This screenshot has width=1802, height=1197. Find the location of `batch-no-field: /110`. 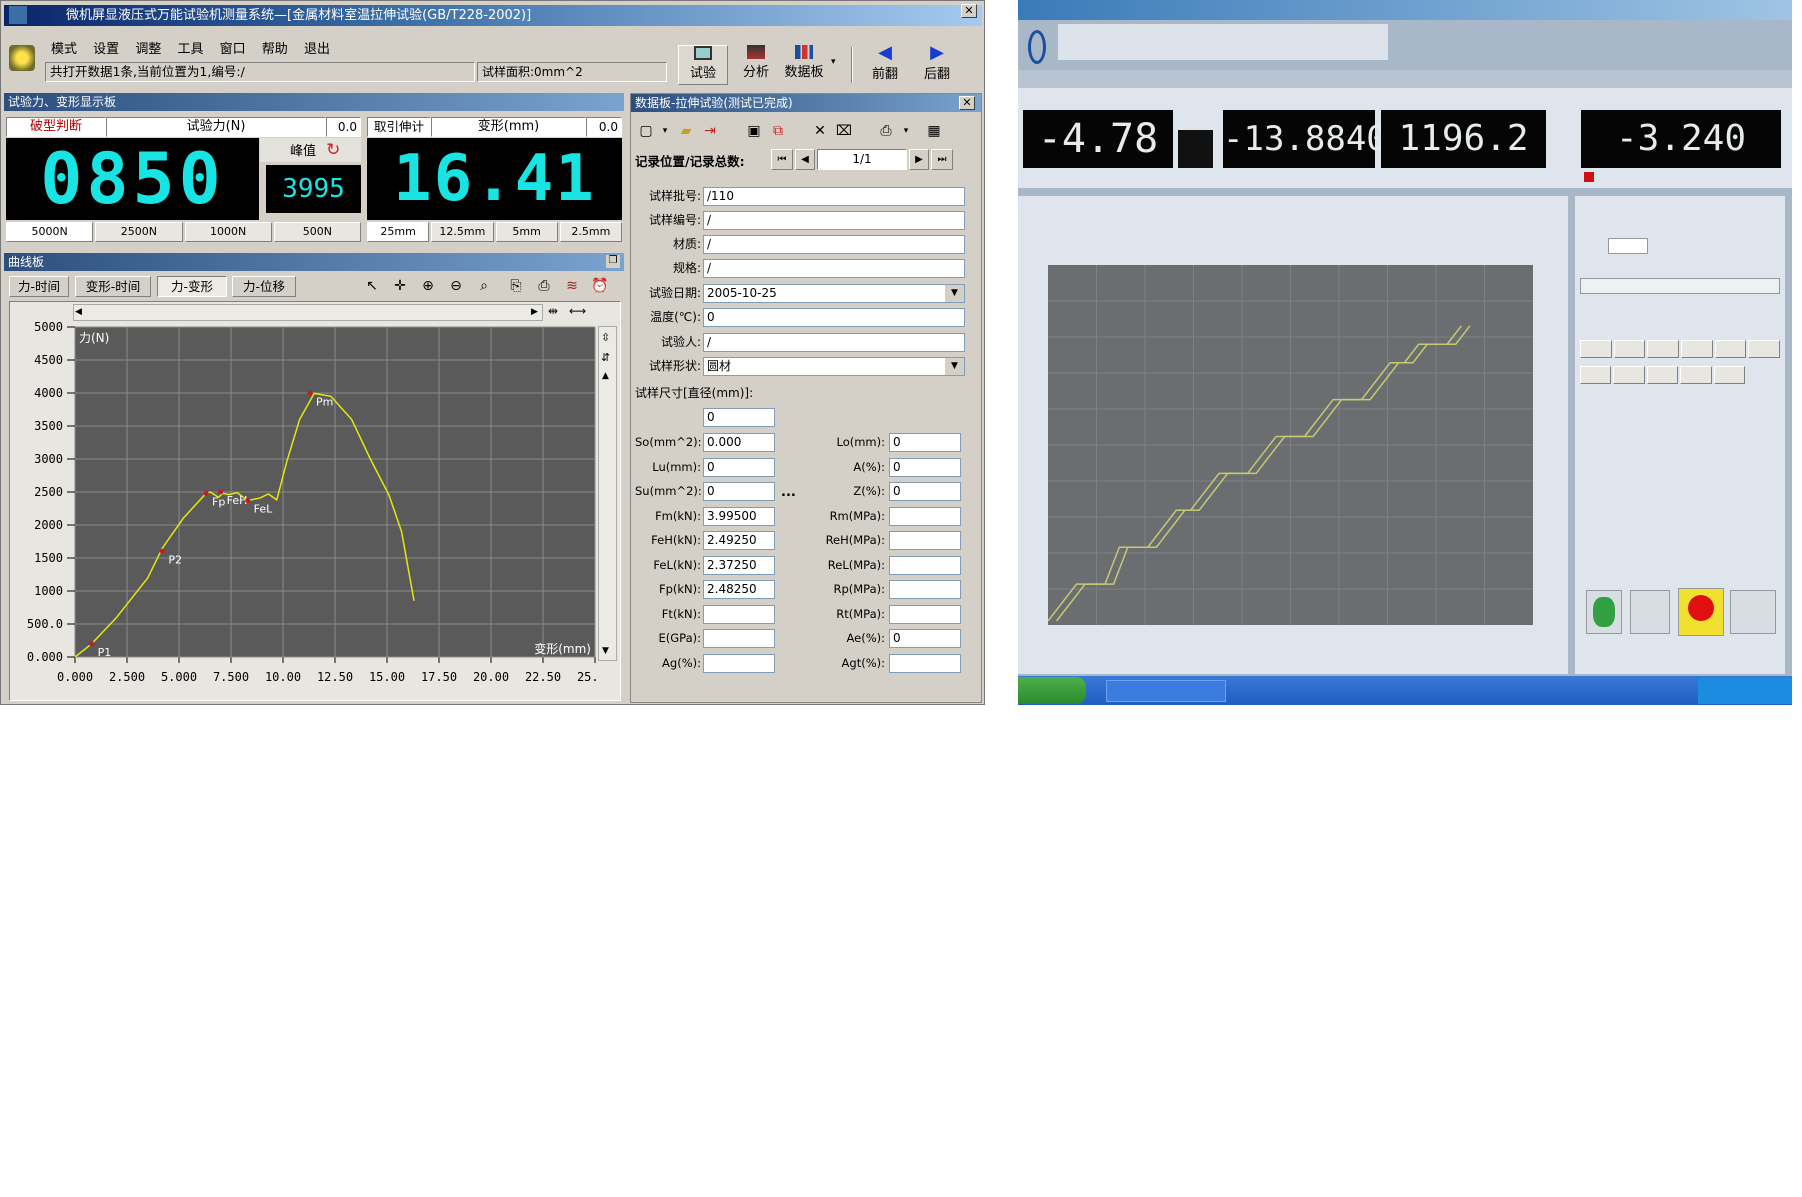

batch-no-field: /110 is located at coordinates (834, 196).